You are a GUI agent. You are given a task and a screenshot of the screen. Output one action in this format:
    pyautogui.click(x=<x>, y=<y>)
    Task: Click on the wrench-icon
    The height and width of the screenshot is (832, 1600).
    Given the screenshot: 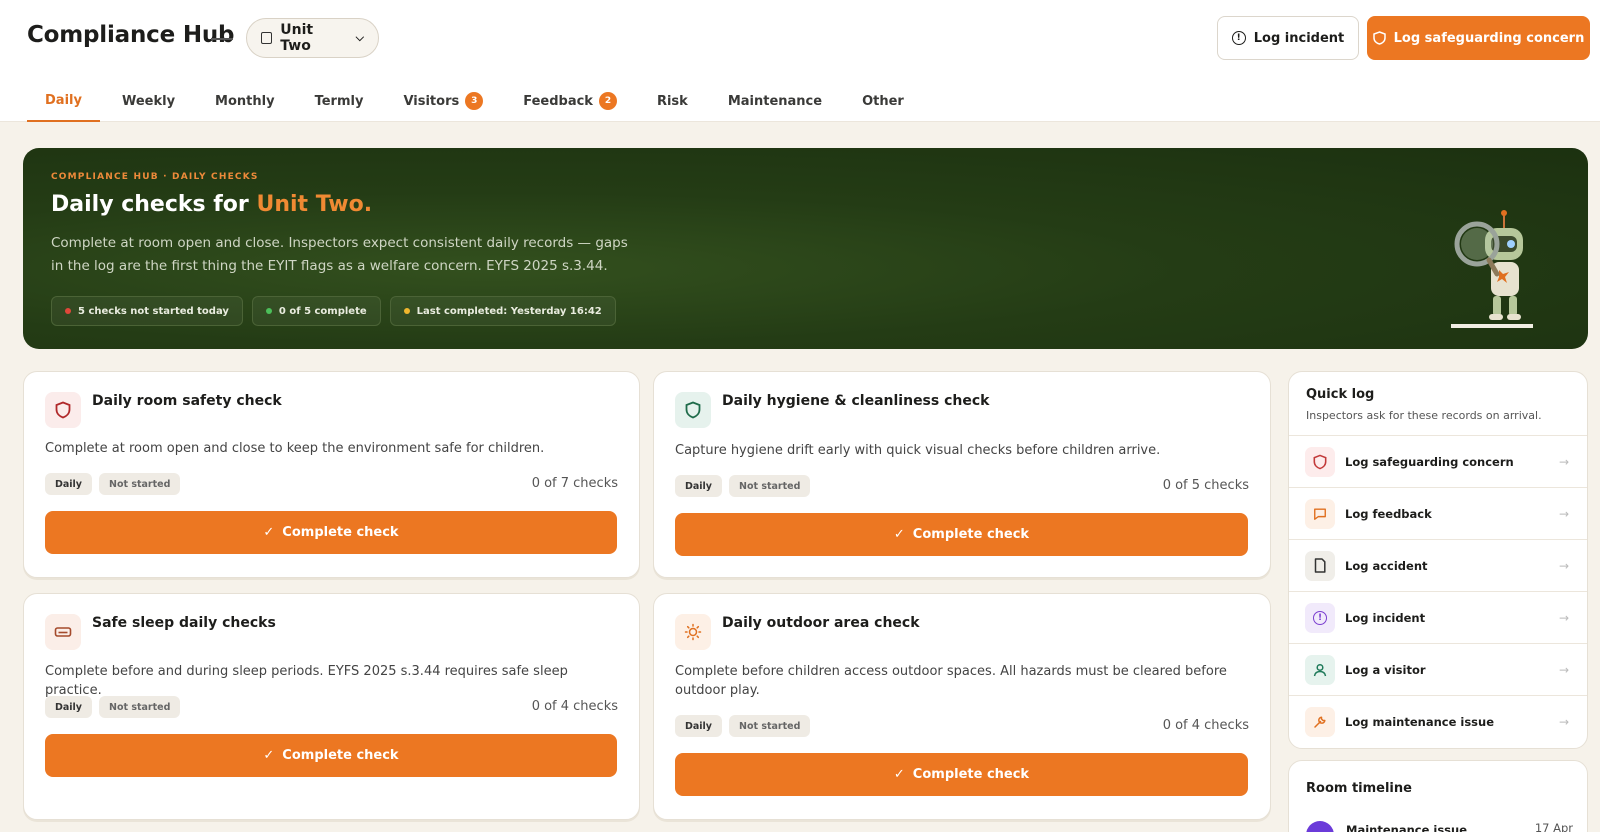 What is the action you would take?
    pyautogui.click(x=1320, y=721)
    